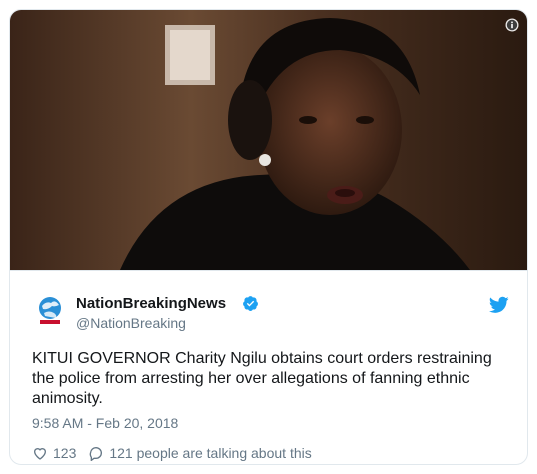 The width and height of the screenshot is (537, 474). I want to click on author-handle: @NationBreaking, so click(131, 323).